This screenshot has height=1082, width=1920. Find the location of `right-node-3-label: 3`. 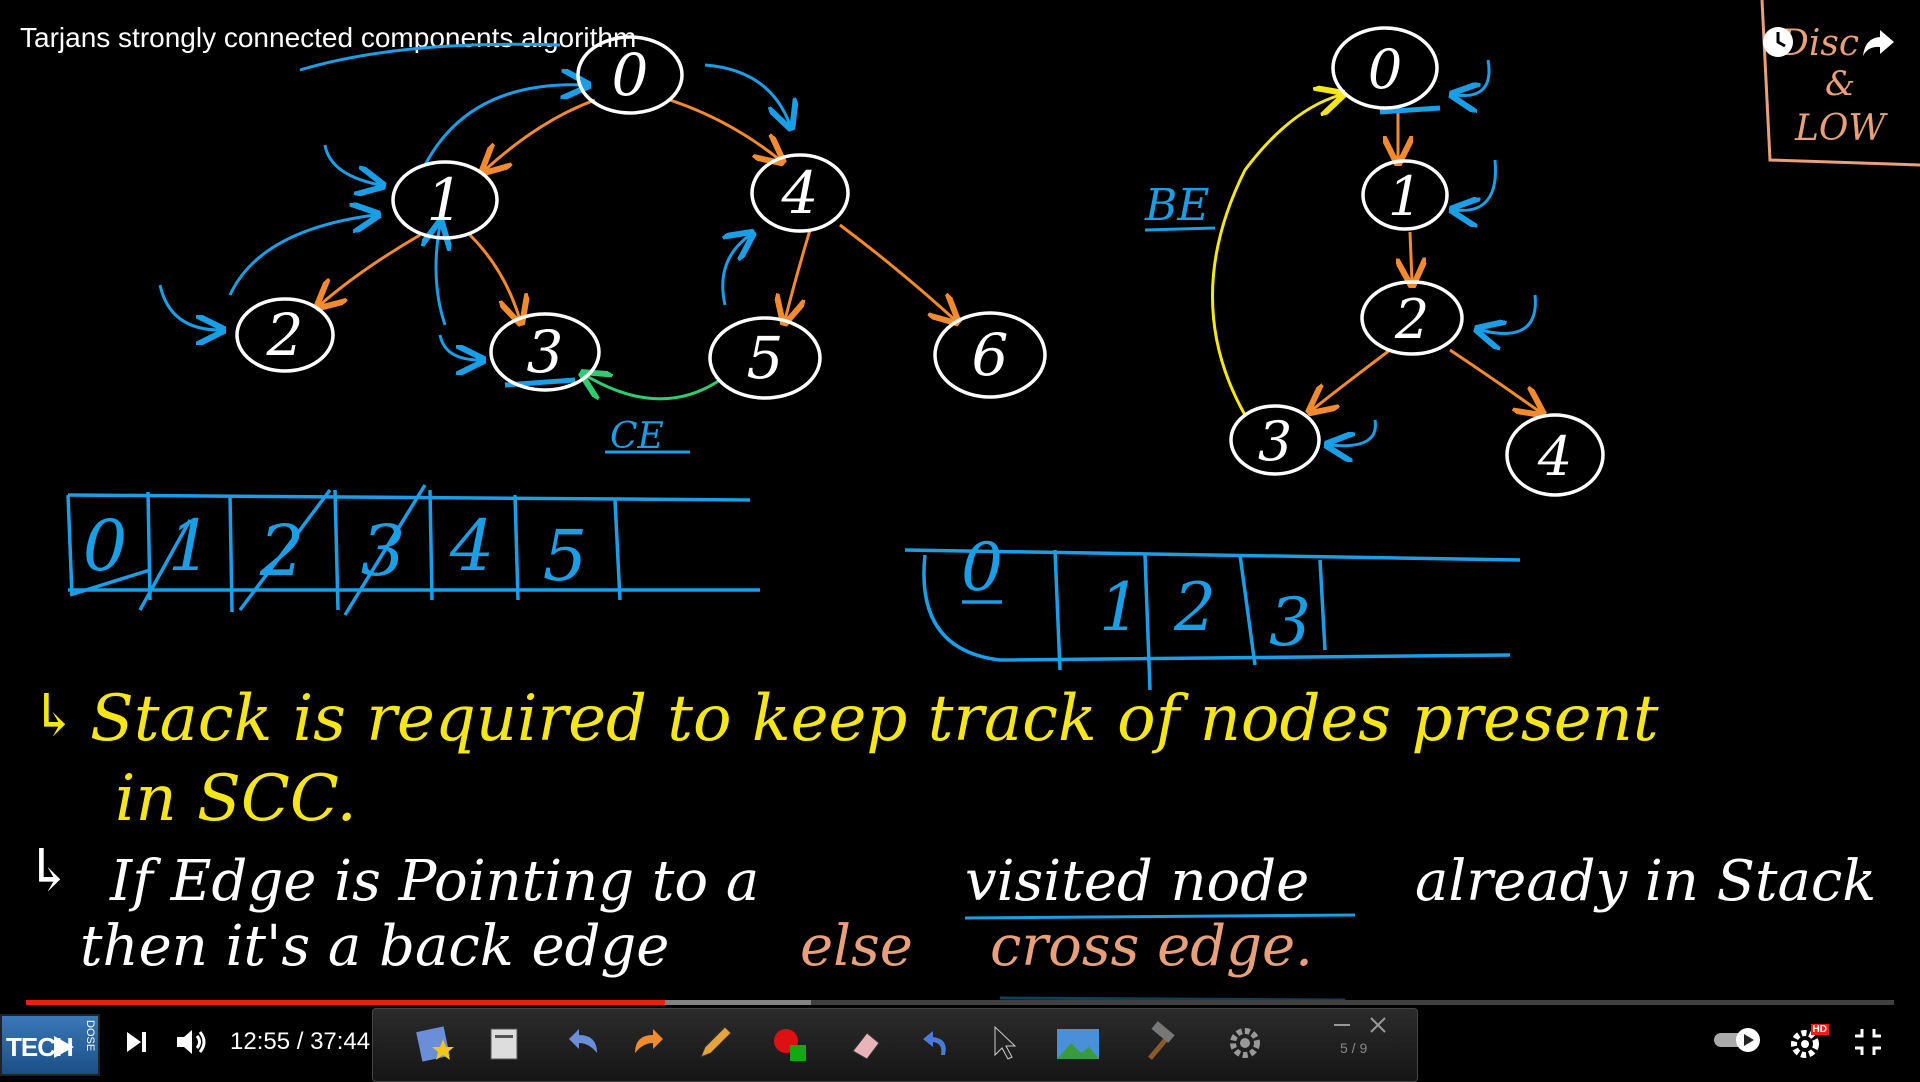

right-node-3-label: 3 is located at coordinates (1275, 441).